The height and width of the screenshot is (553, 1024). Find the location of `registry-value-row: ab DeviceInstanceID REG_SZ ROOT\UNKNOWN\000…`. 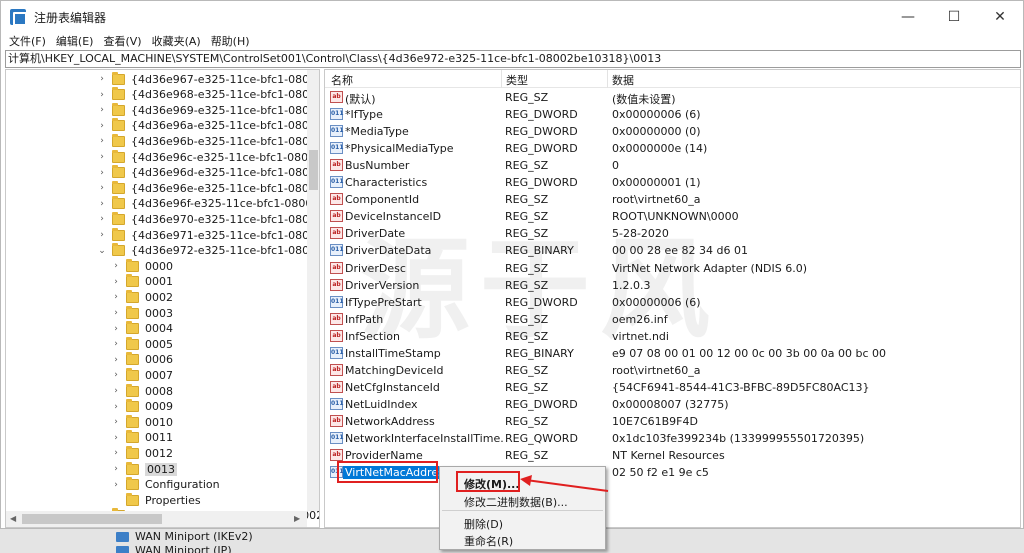

registry-value-row: ab DeviceInstanceID REG_SZ ROOT\UNKNOWN\000… is located at coordinates (672, 216).